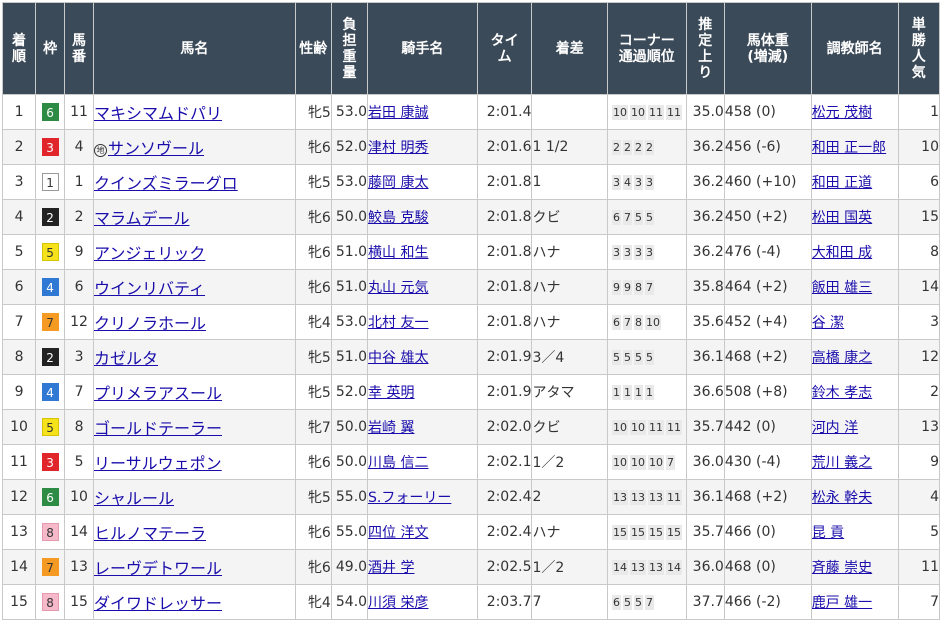 Image resolution: width=942 pixels, height=627 pixels. I want to click on sex-age-cell: 牝5, so click(313, 357).